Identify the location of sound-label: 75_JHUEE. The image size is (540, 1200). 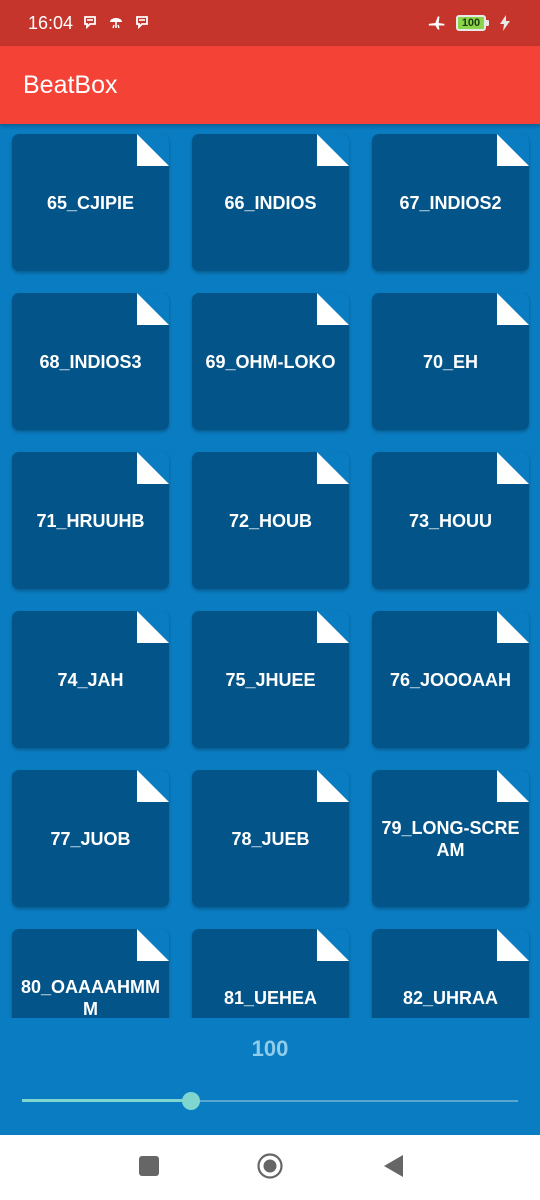
(270, 679).